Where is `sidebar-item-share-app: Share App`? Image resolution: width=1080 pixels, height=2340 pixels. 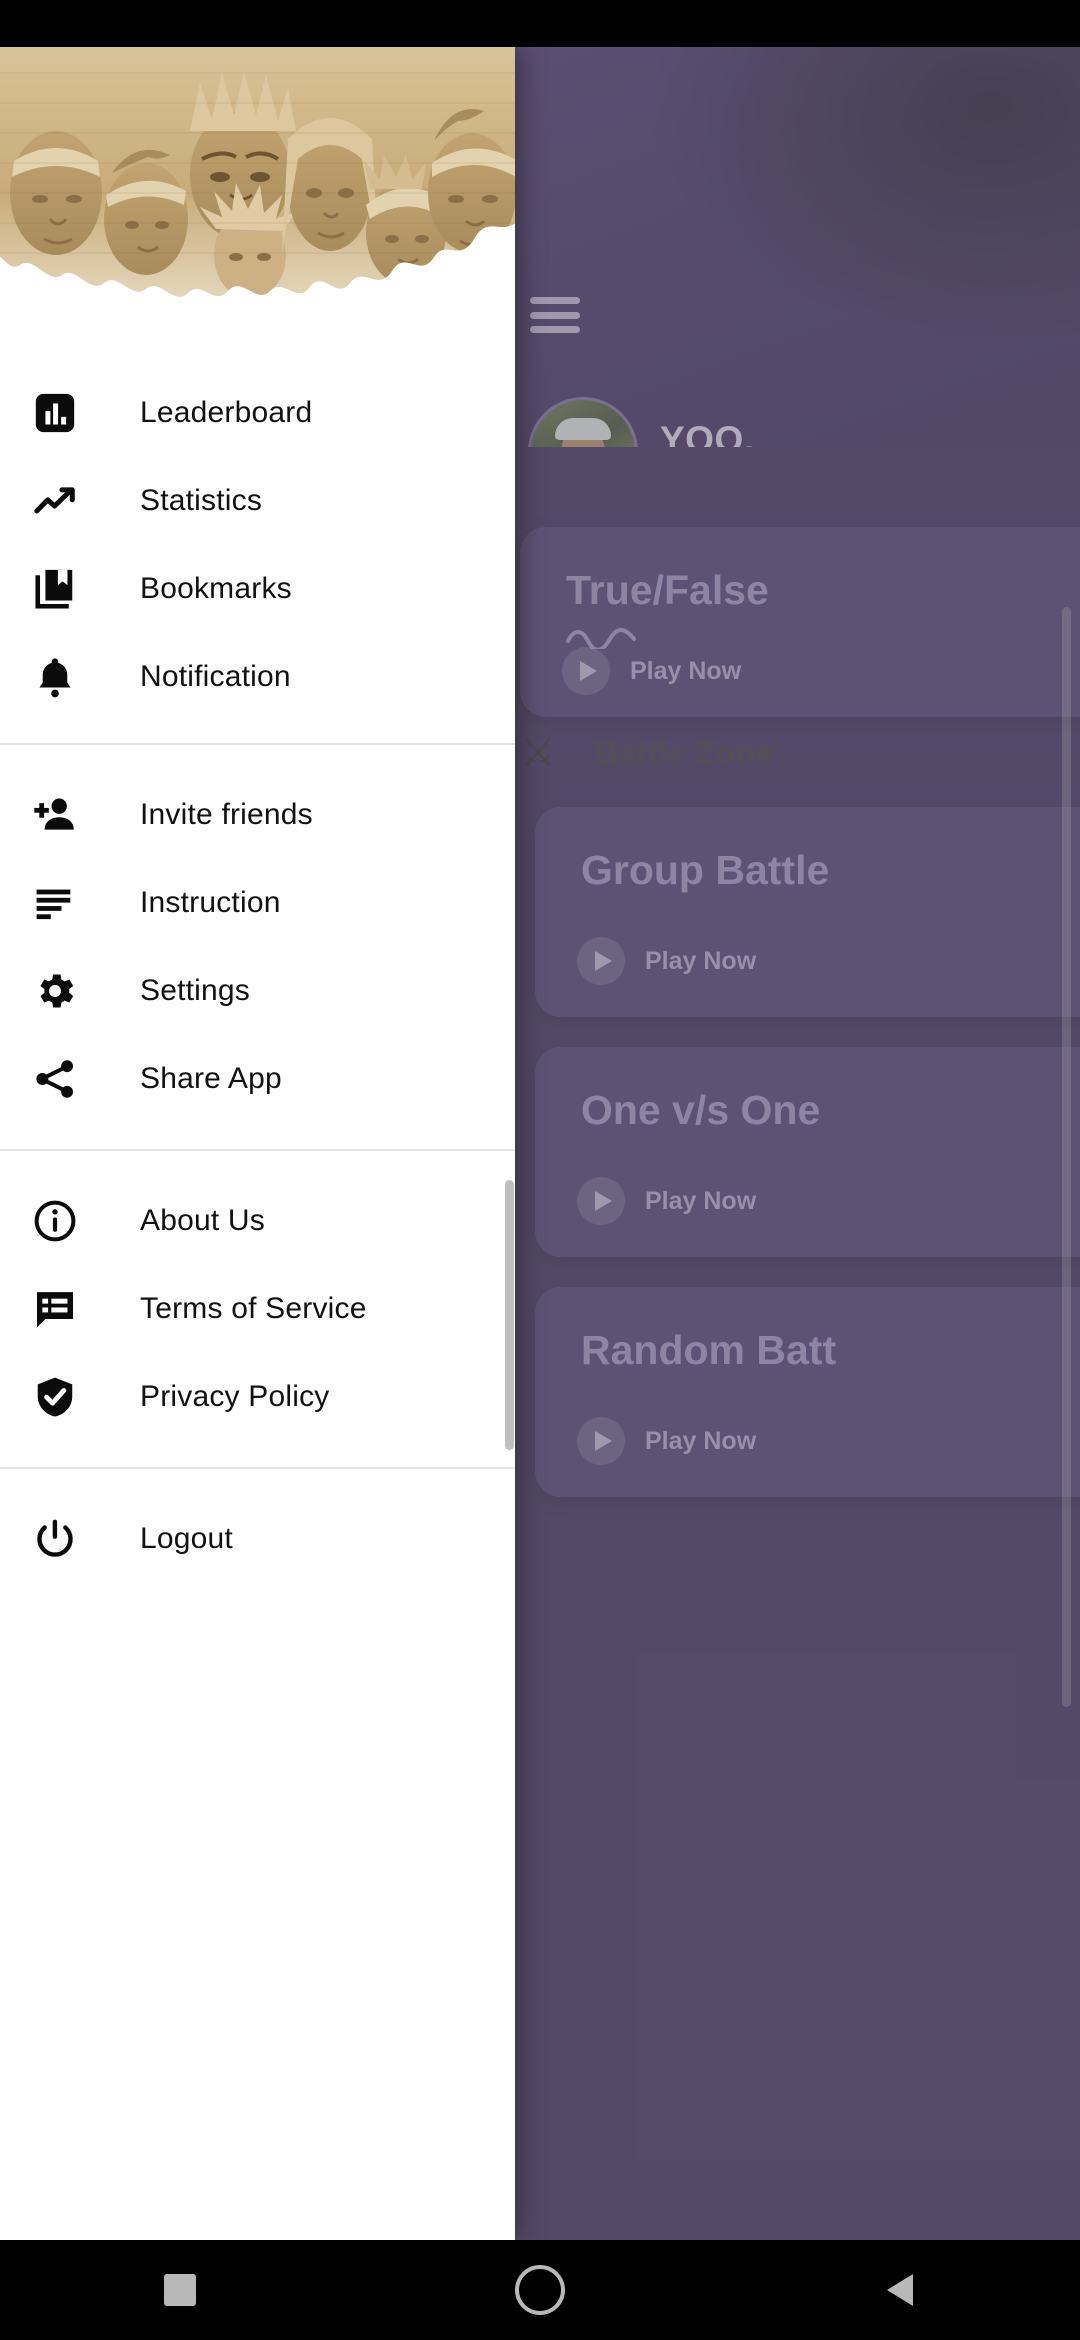
sidebar-item-share-app: Share App is located at coordinates (257, 1079).